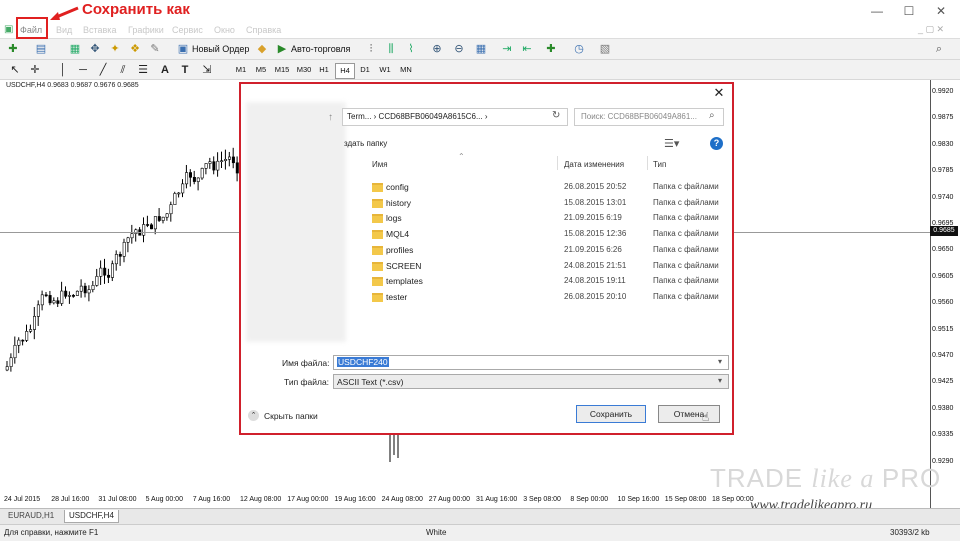 This screenshot has height=541, width=960. I want to click on price-tick-label: 0.9785, so click(943, 171).